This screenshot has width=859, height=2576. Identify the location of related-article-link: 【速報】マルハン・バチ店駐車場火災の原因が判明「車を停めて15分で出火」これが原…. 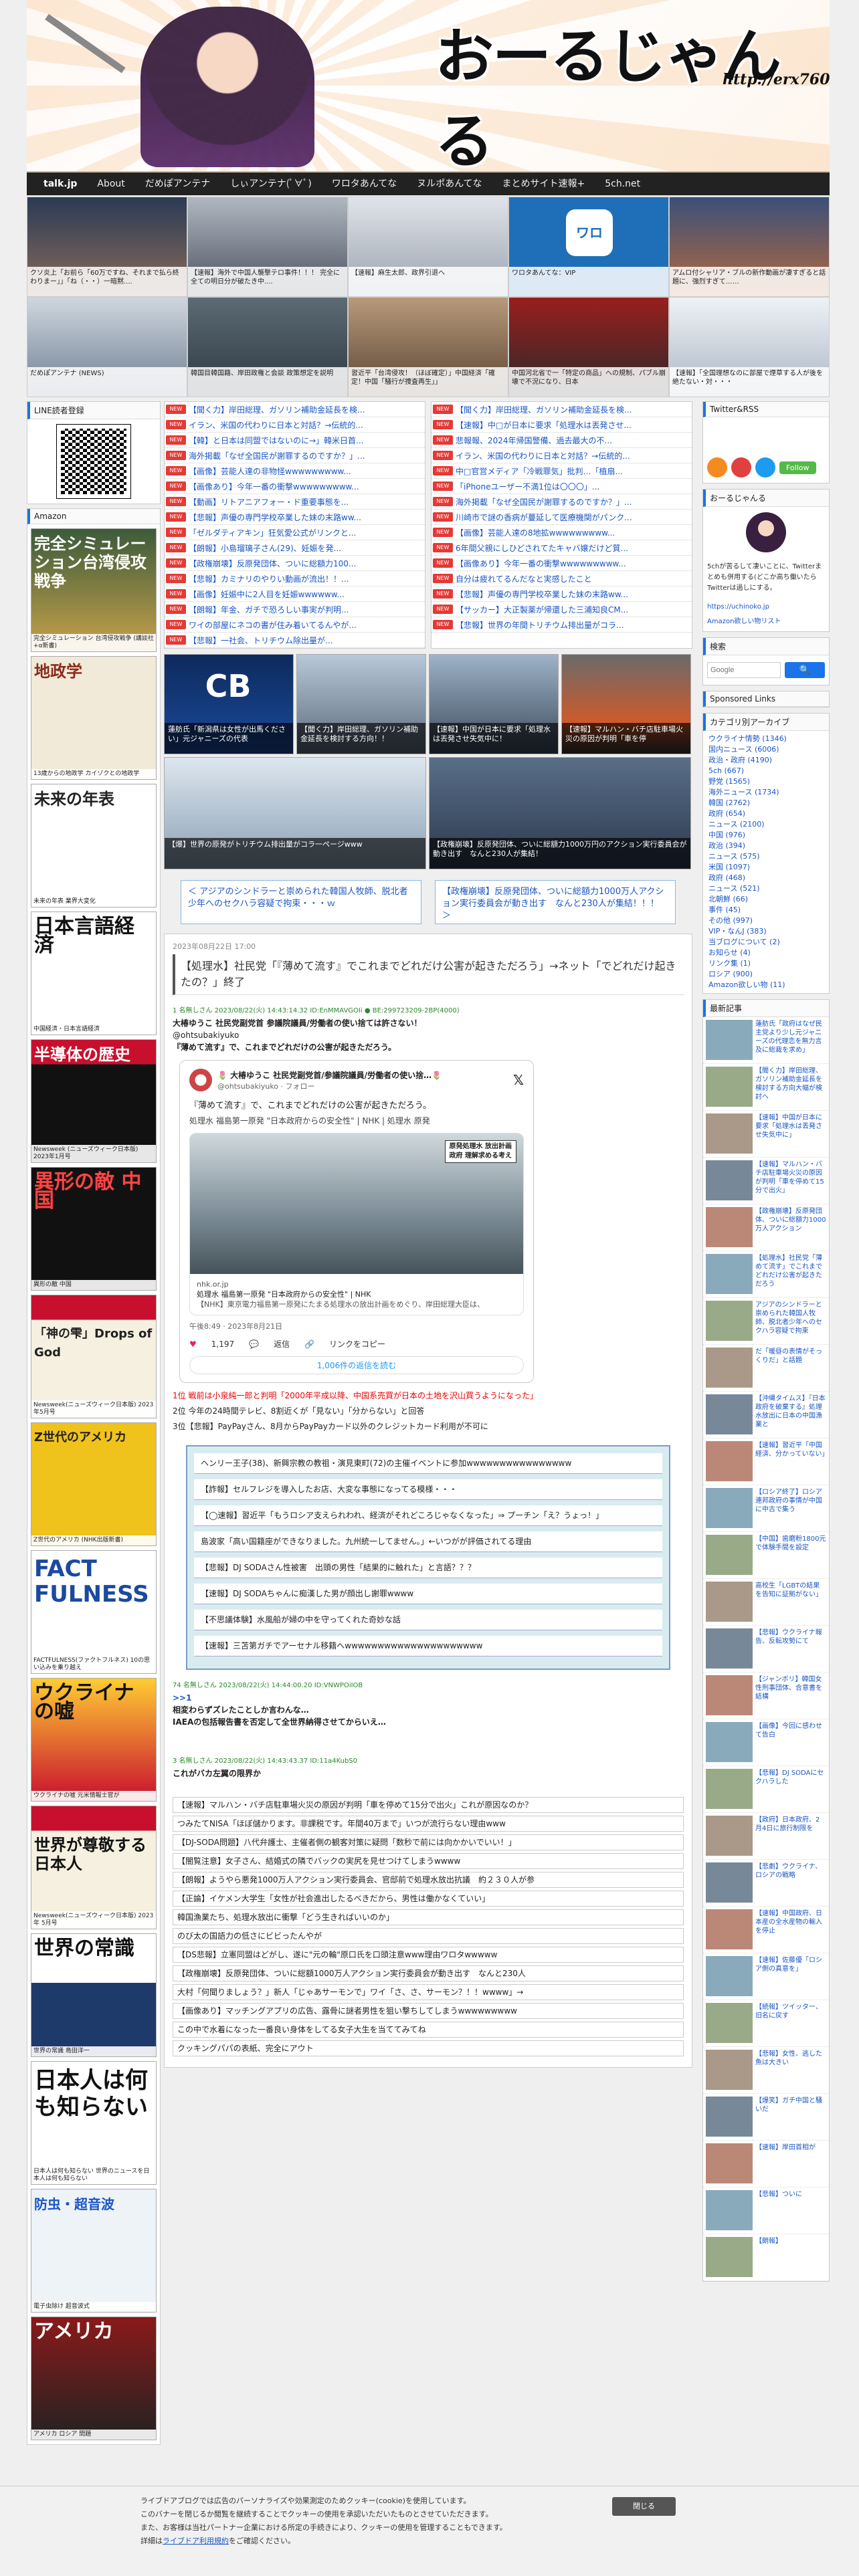
(428, 1805).